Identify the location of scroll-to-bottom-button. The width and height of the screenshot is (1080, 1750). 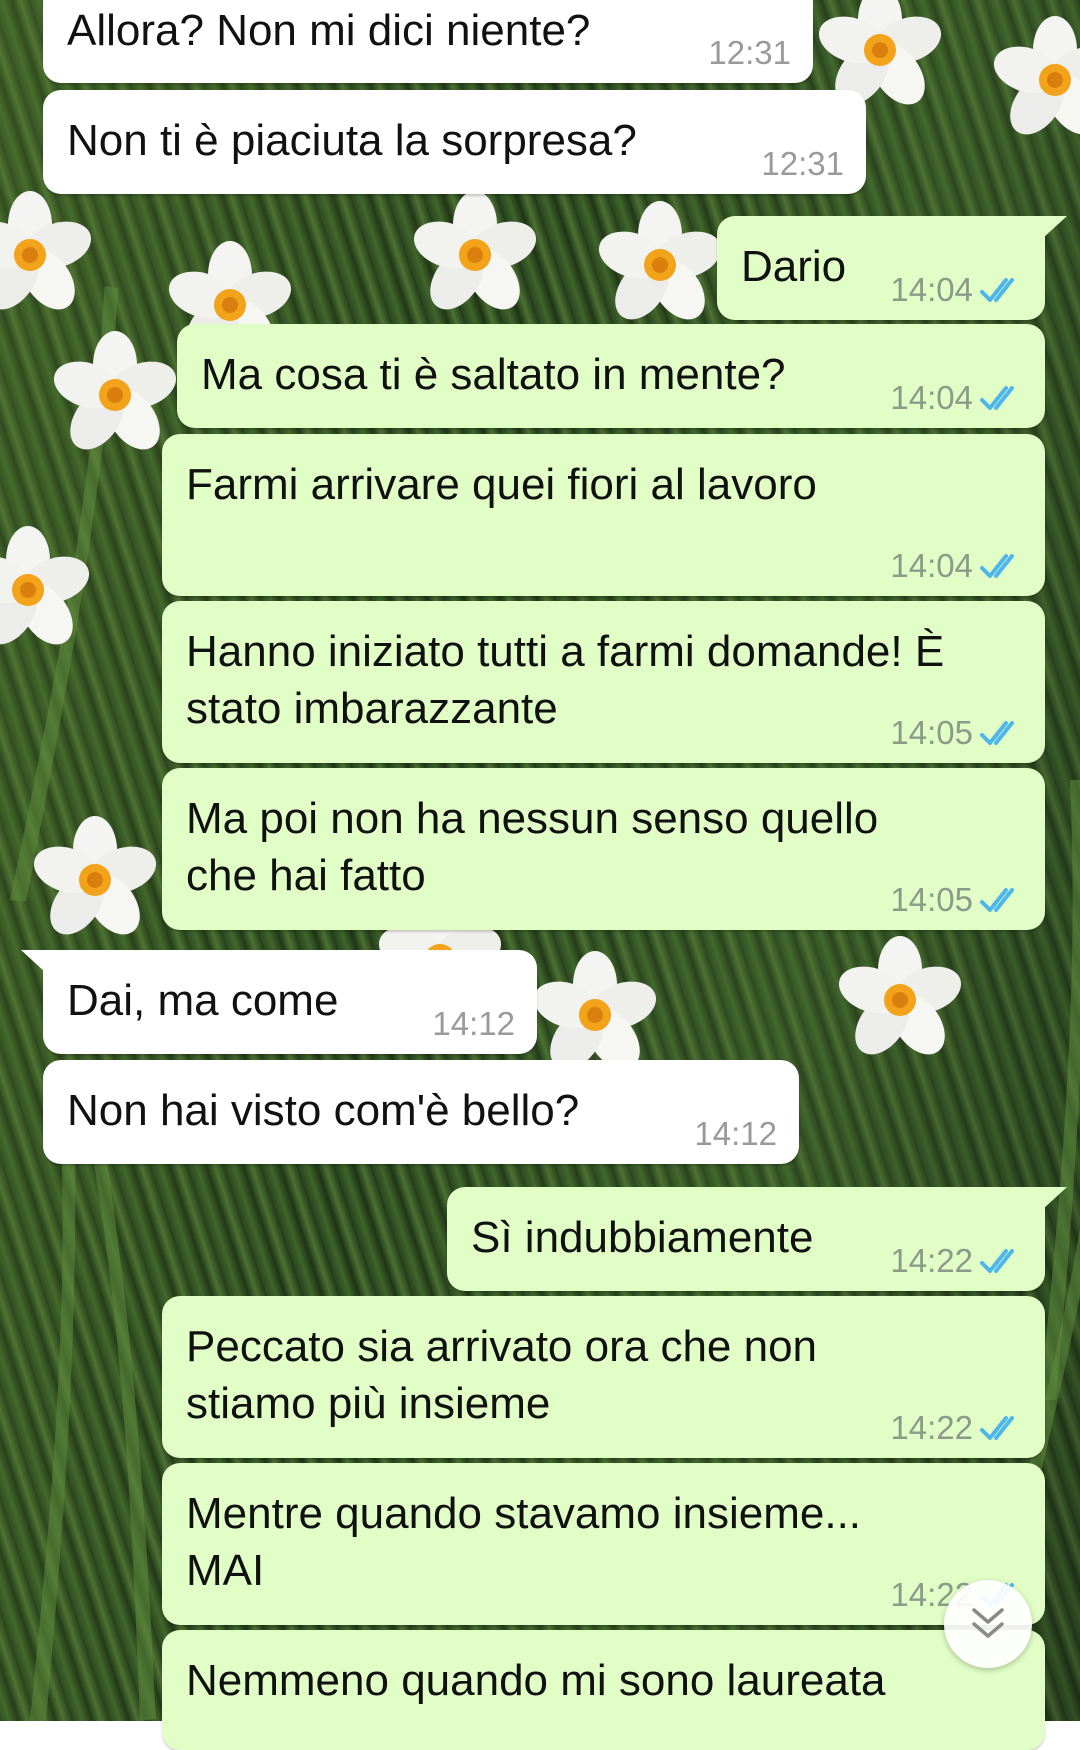
(988, 1624).